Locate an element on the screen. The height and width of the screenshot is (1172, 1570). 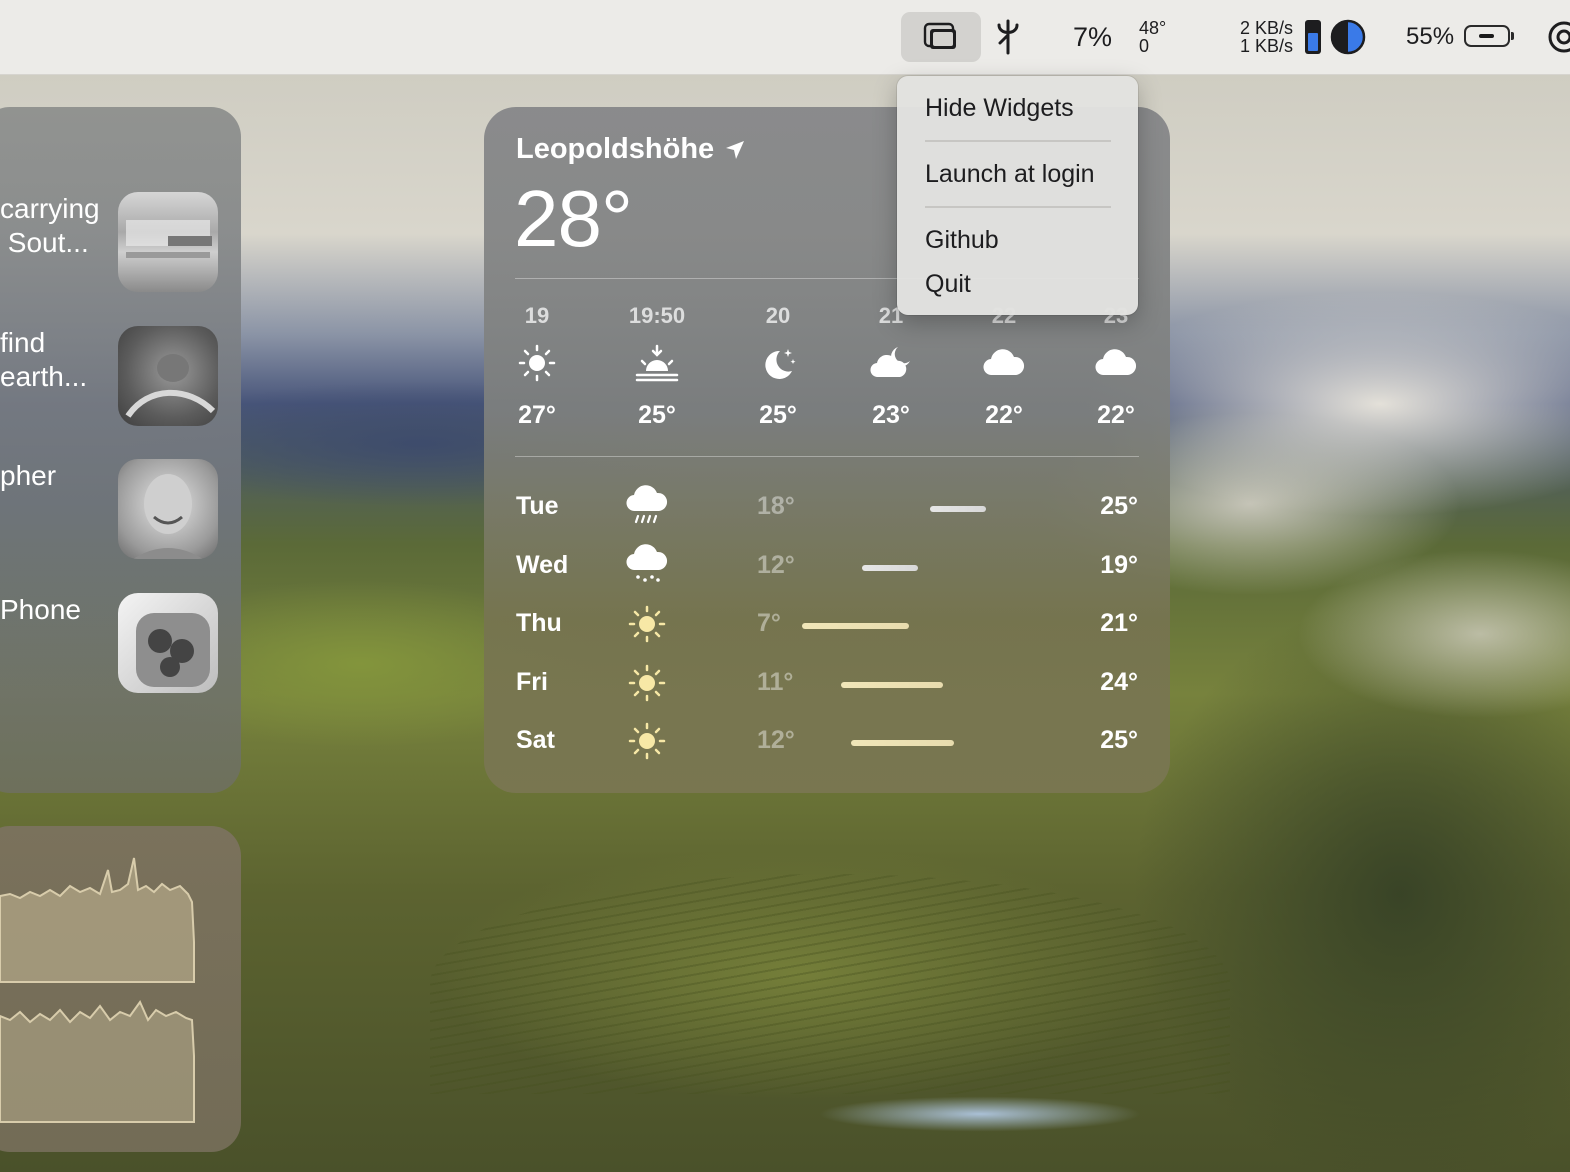
day-low-temp: 7° is located at coordinates (769, 623).